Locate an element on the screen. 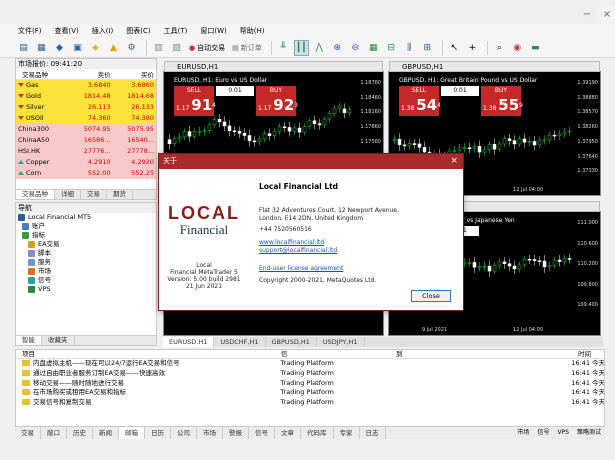 The image size is (615, 460). close-icon: × is located at coordinates (454, 161).